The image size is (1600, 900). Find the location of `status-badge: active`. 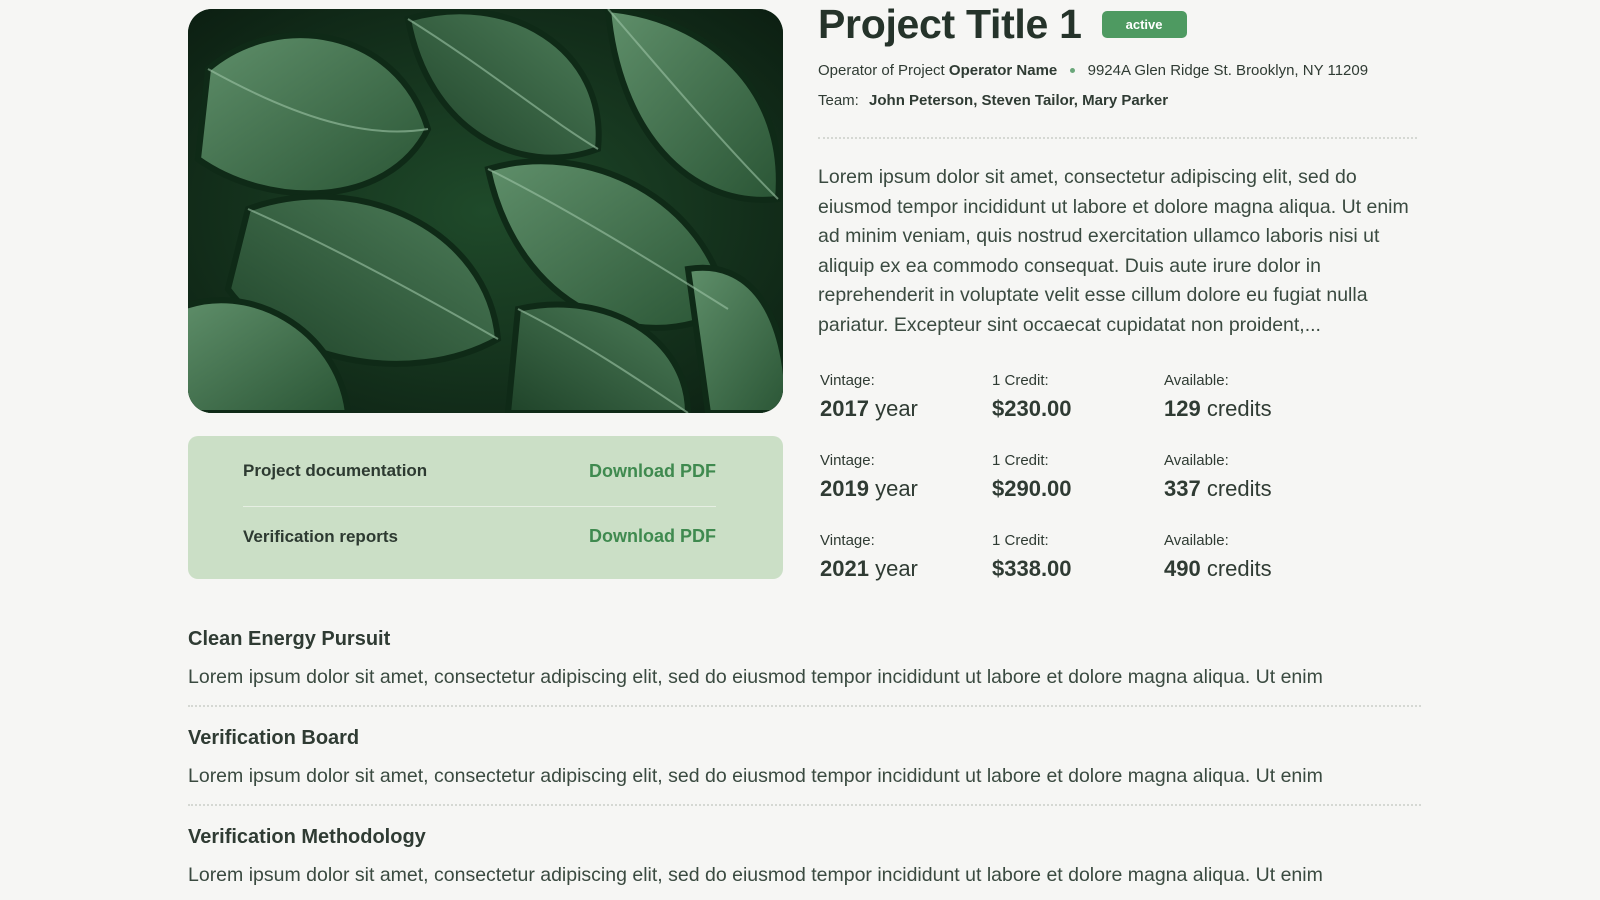

status-badge: active is located at coordinates (1144, 24).